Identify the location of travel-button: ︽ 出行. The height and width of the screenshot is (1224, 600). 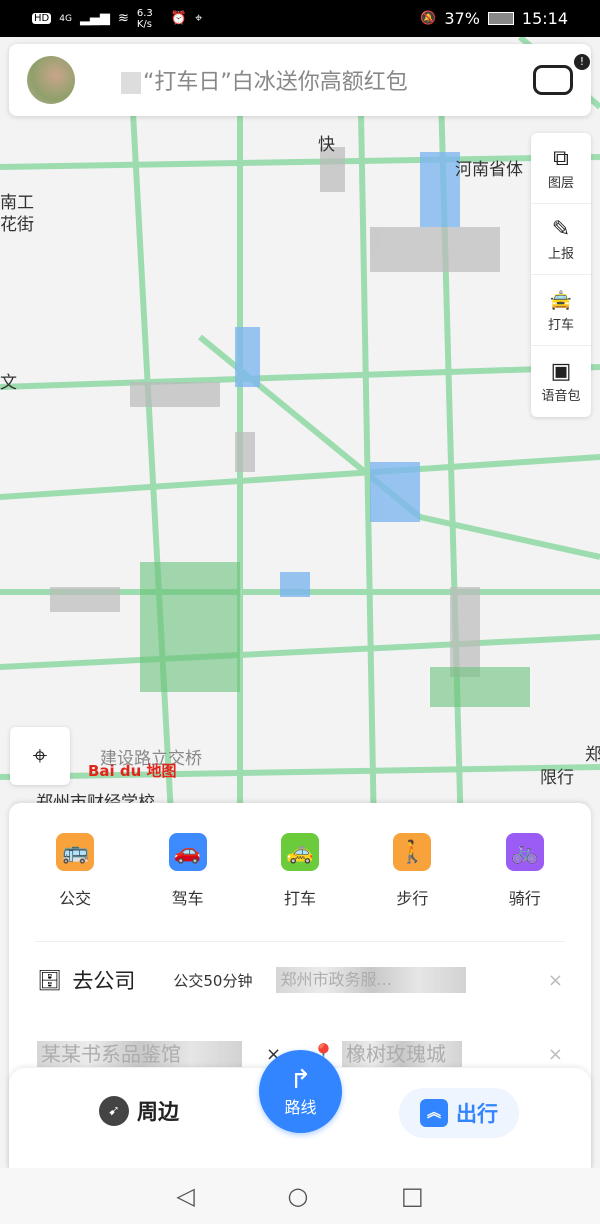
(459, 1113).